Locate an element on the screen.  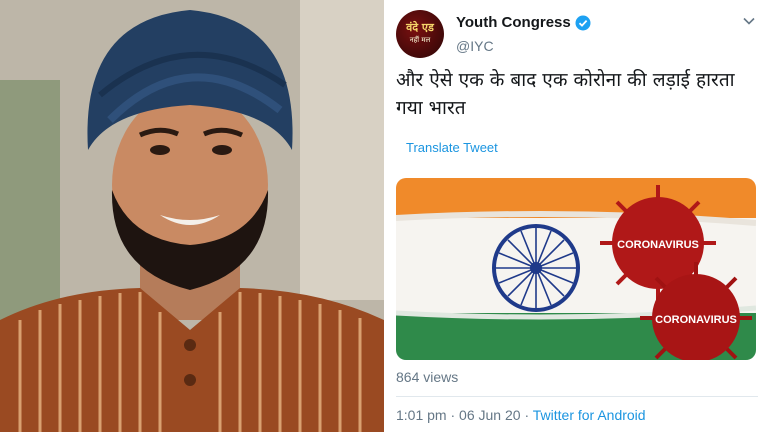
user-handle: @IYC is located at coordinates (475, 46).